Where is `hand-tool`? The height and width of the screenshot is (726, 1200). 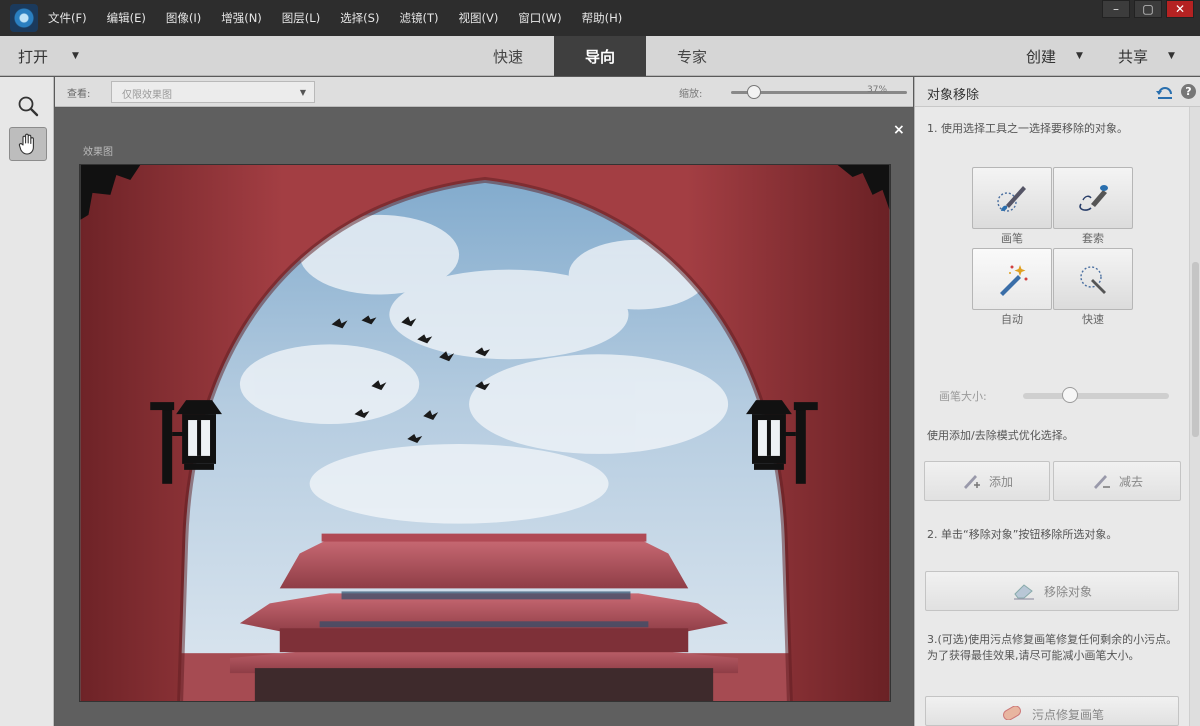 hand-tool is located at coordinates (28, 144).